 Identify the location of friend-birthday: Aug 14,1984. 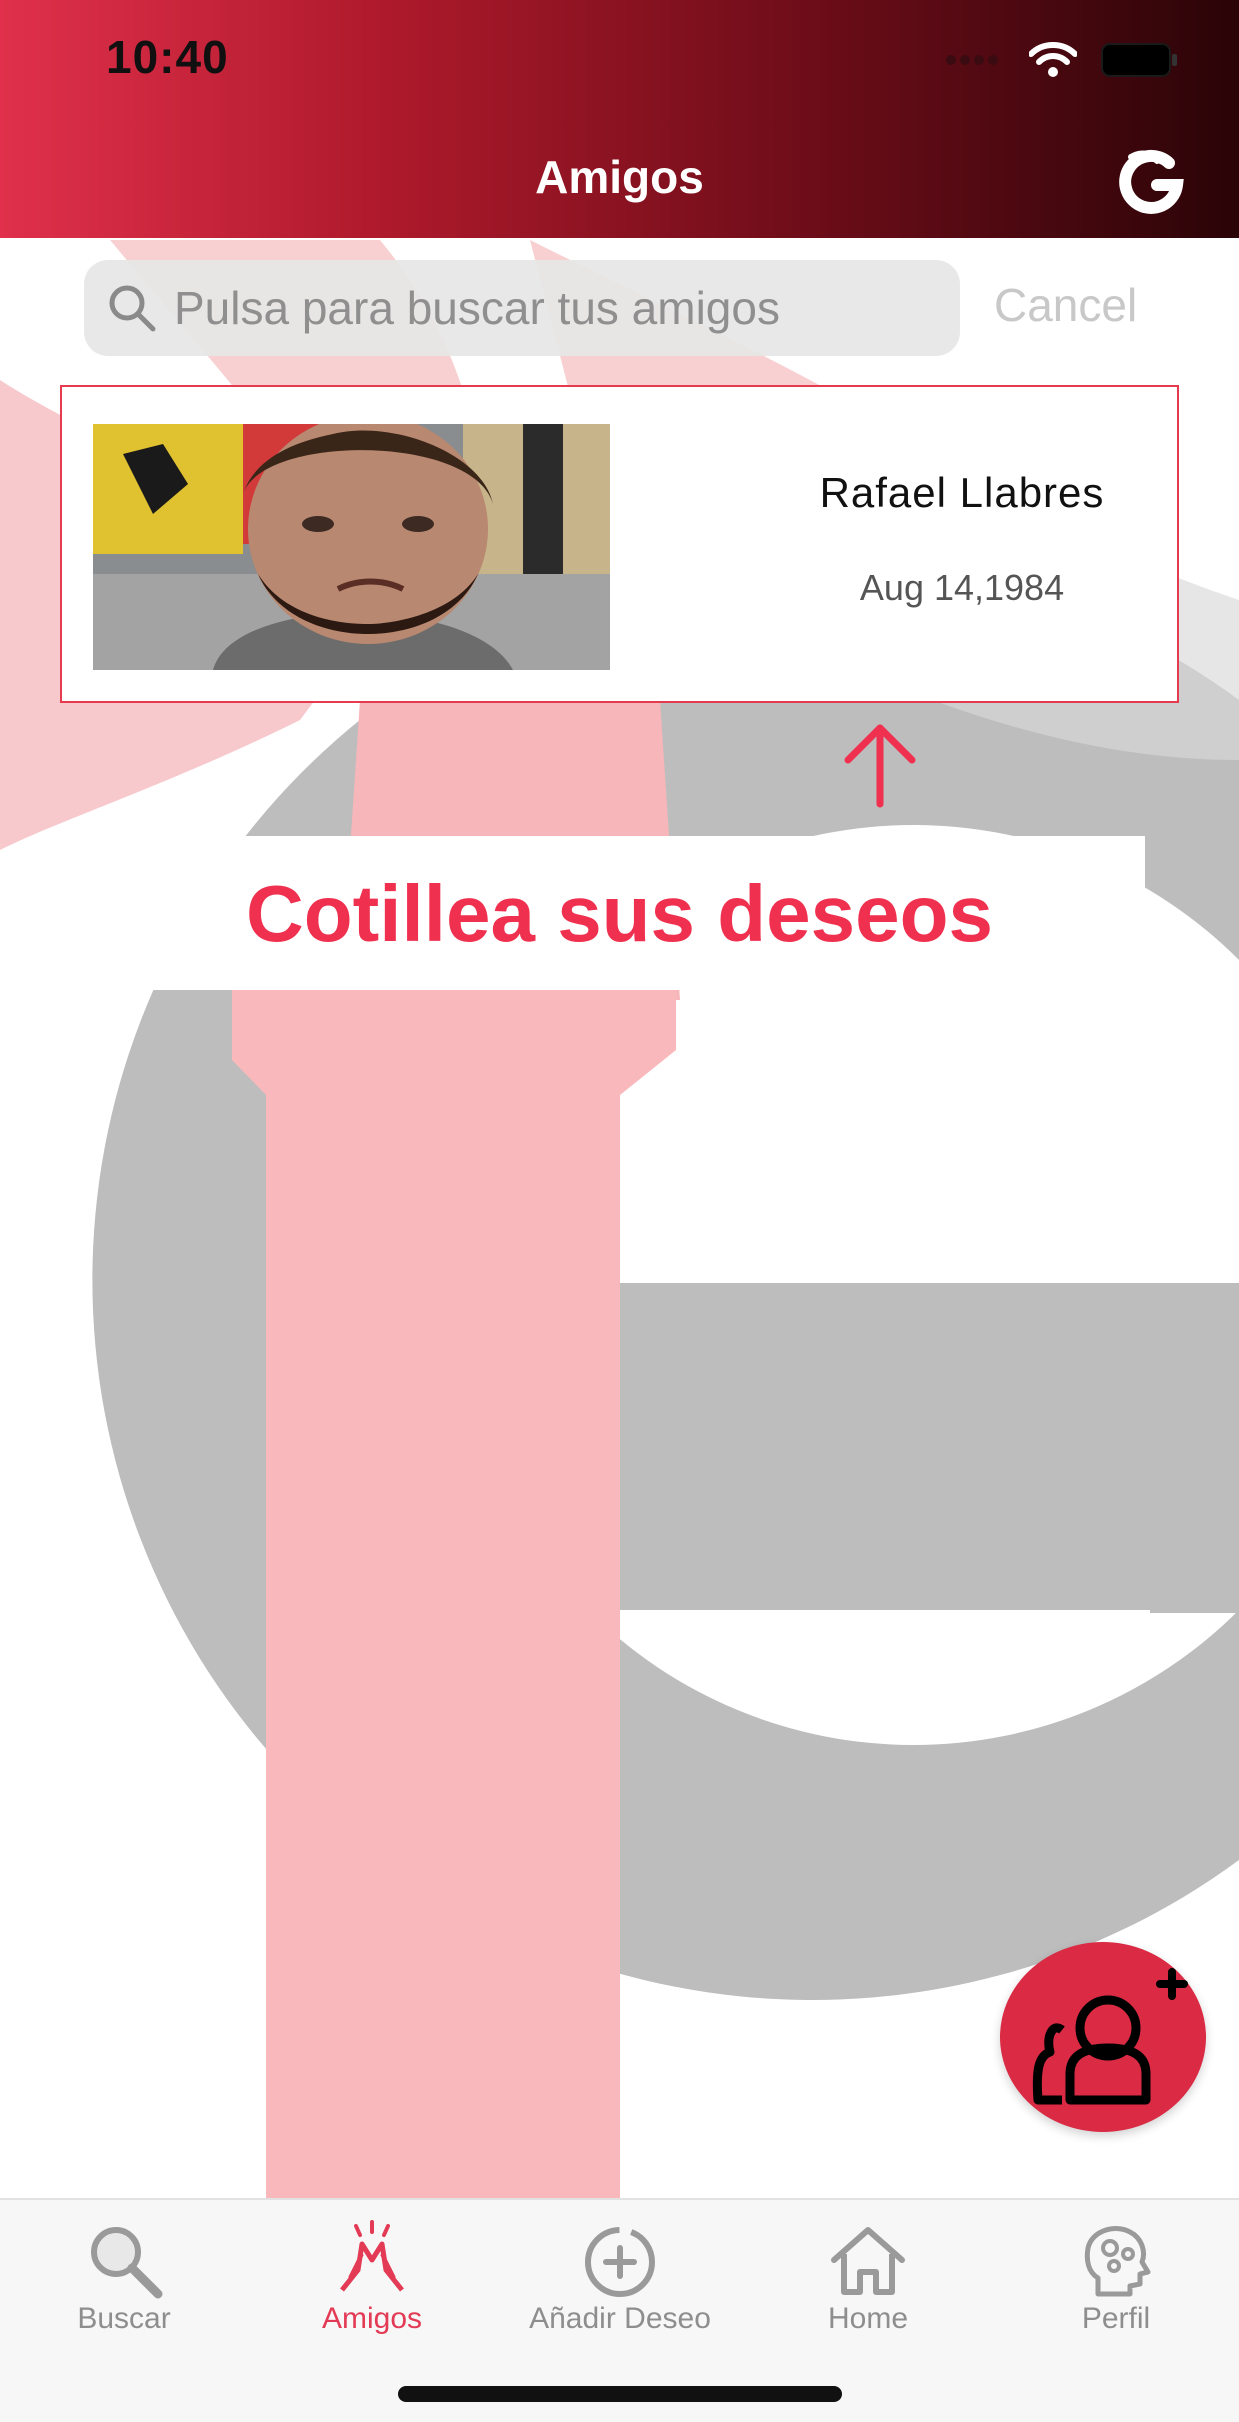
(962, 587).